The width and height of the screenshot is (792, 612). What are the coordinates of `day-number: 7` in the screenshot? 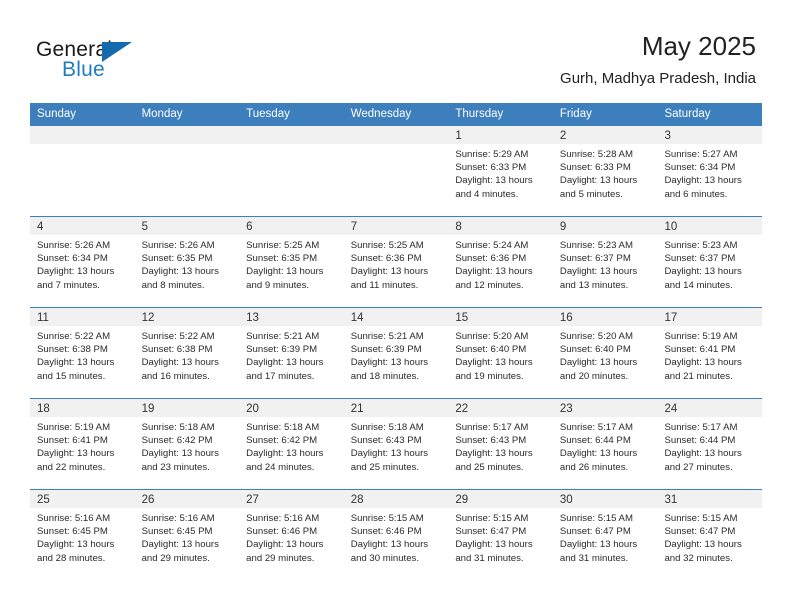 It's located at (354, 227).